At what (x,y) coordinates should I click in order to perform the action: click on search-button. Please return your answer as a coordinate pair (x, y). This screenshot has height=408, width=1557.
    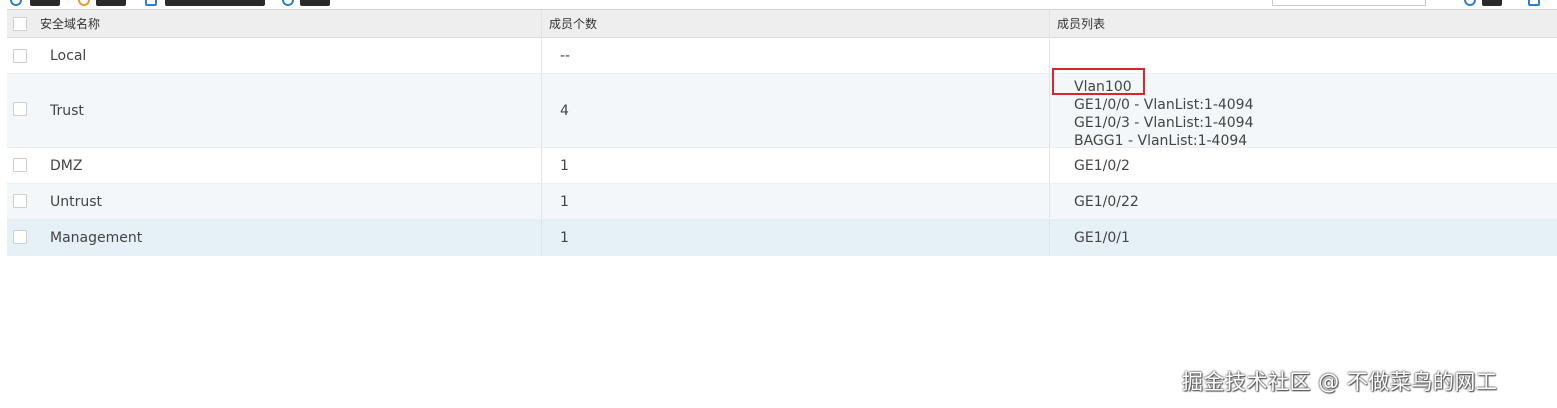
    Looking at the image, I should click on (1492, 3).